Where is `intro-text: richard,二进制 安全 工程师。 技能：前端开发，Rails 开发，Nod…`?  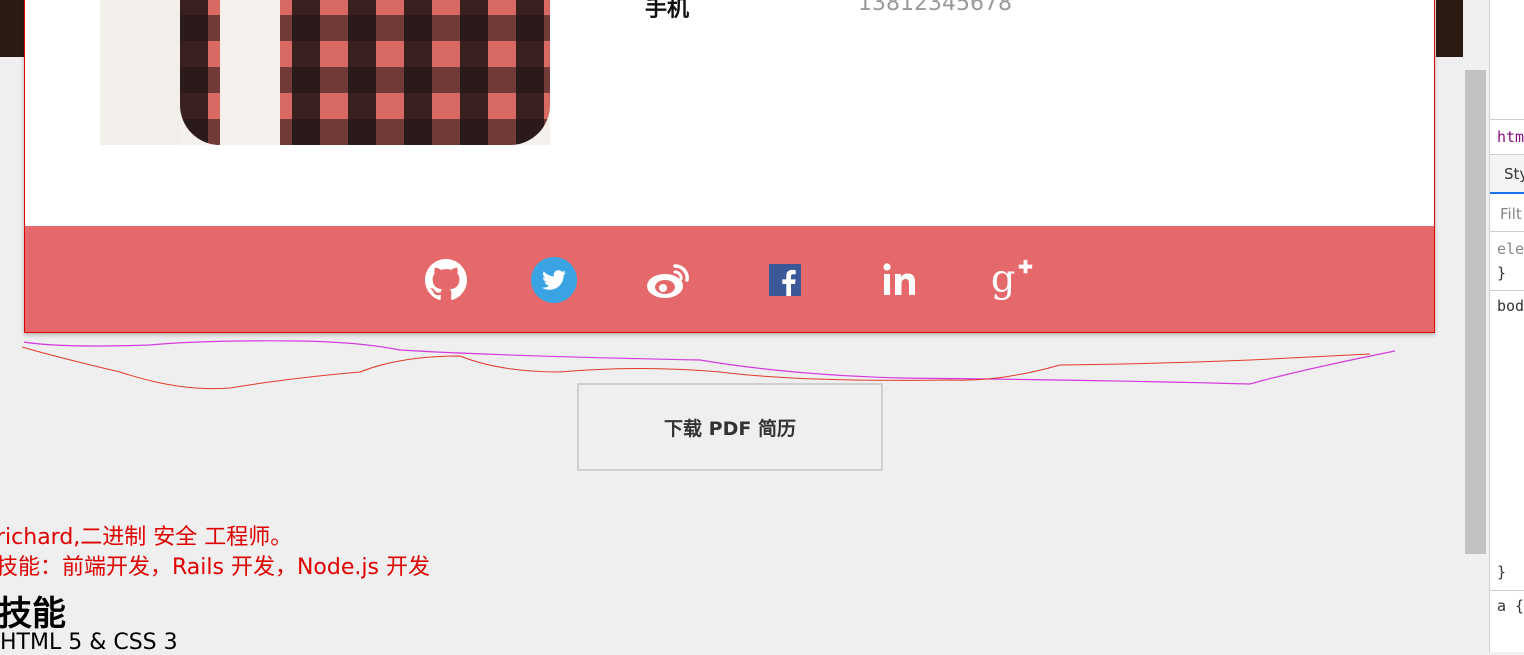
intro-text: richard,二进制 安全 工程师。 技能：前端开发，Rails 开发，Nod… is located at coordinates (215, 553).